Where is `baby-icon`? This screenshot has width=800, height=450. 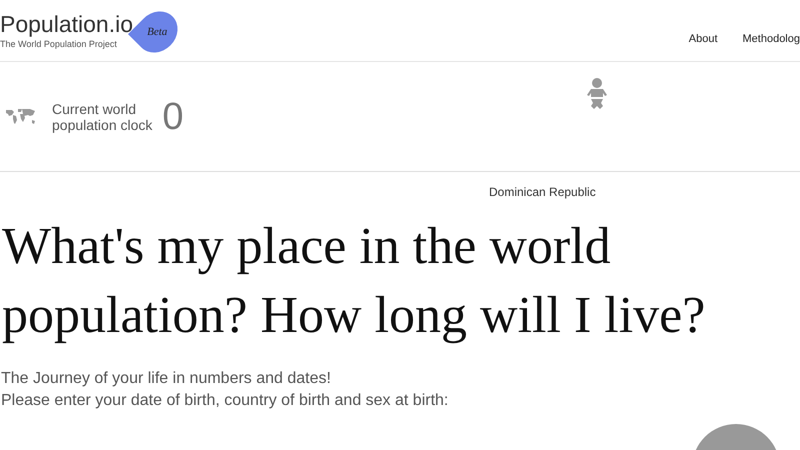
baby-icon is located at coordinates (597, 94).